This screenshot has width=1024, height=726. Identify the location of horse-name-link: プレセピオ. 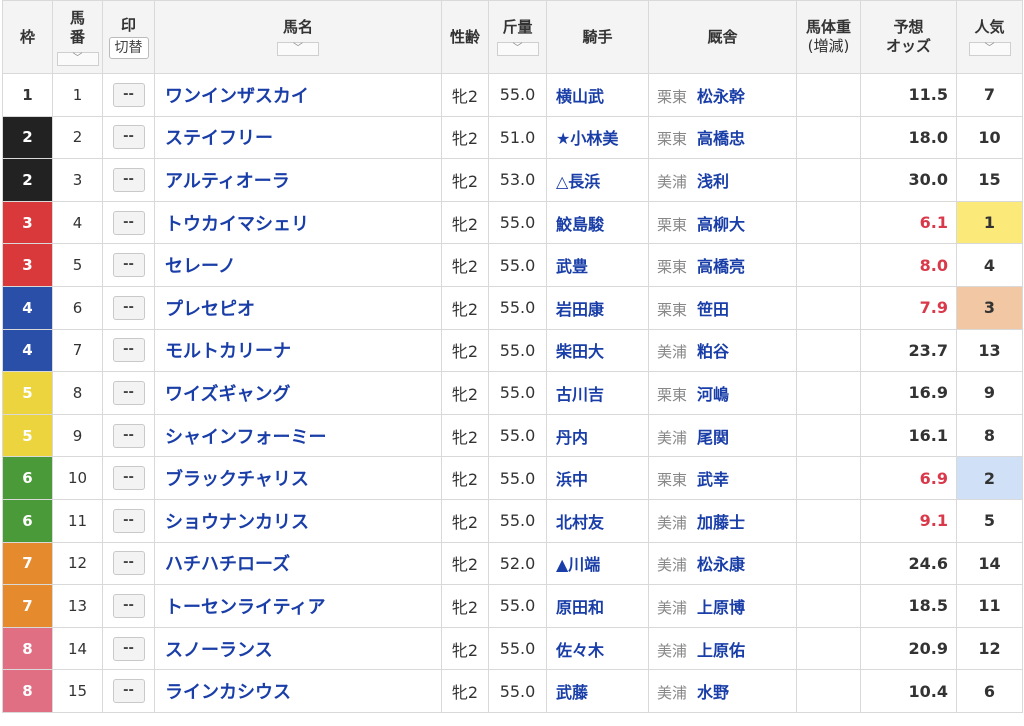
(298, 307).